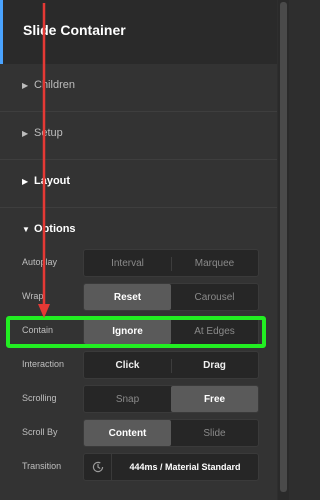  Describe the element at coordinates (127, 399) in the screenshot. I see `scrolling-option-snap: Snap` at that location.